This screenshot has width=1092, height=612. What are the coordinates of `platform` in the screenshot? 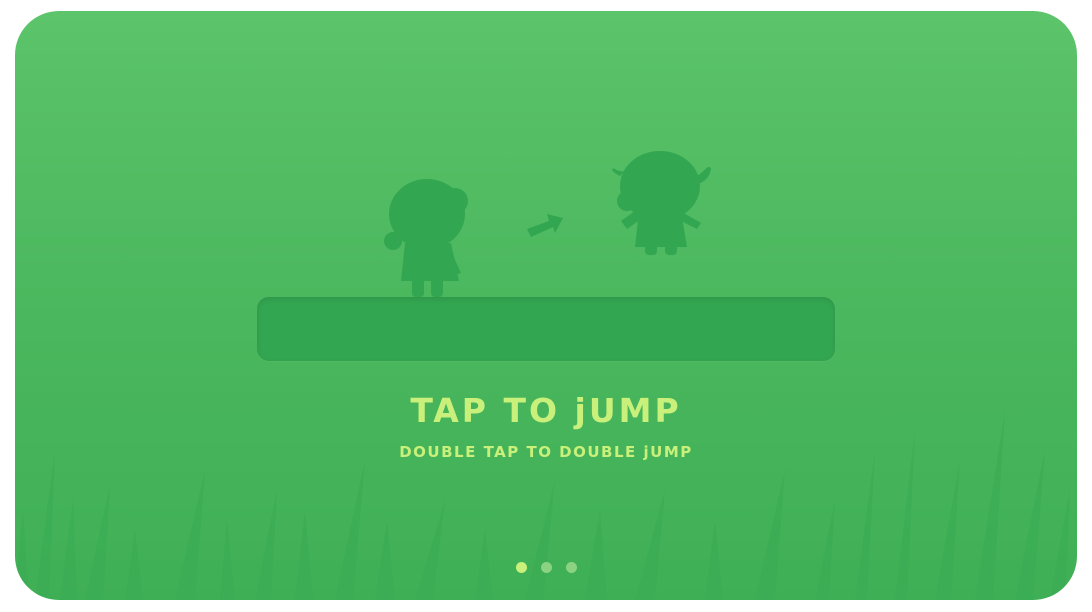 It's located at (546, 329).